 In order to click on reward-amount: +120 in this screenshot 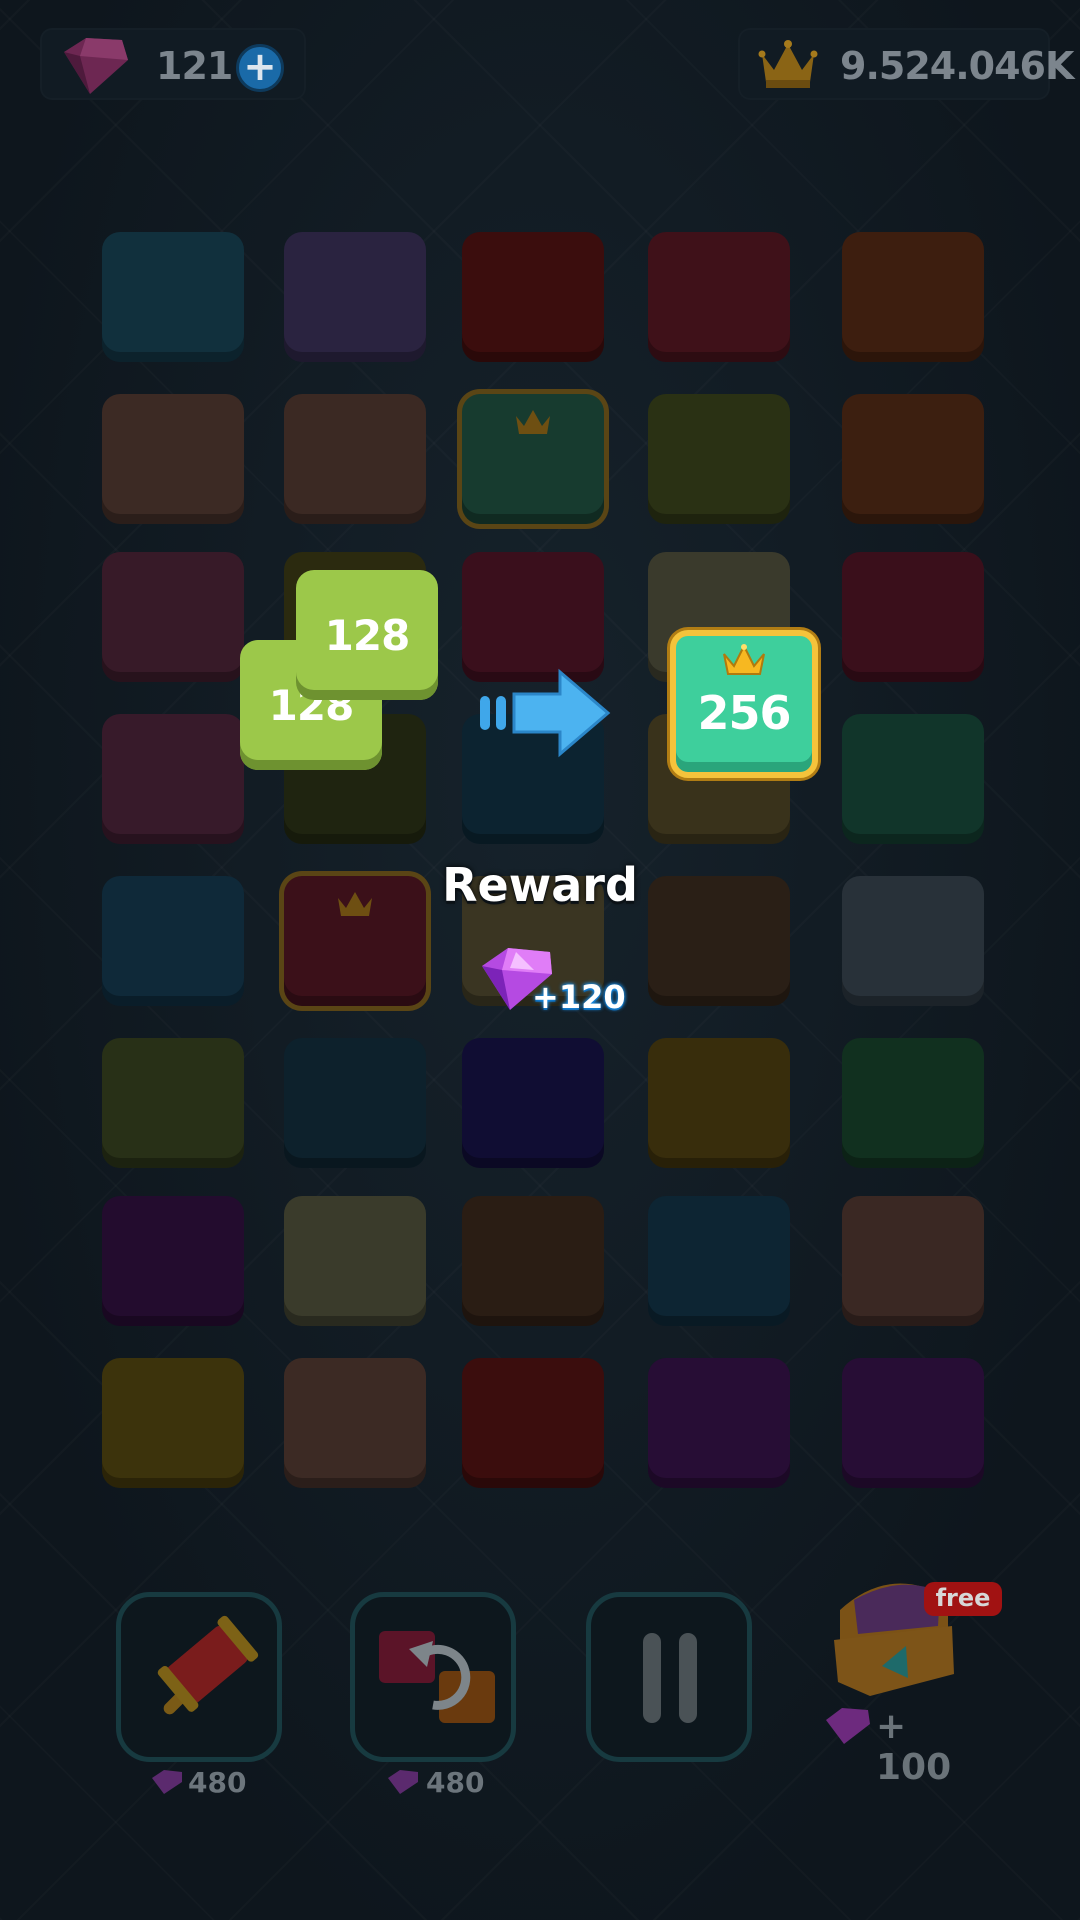, I will do `click(579, 997)`.